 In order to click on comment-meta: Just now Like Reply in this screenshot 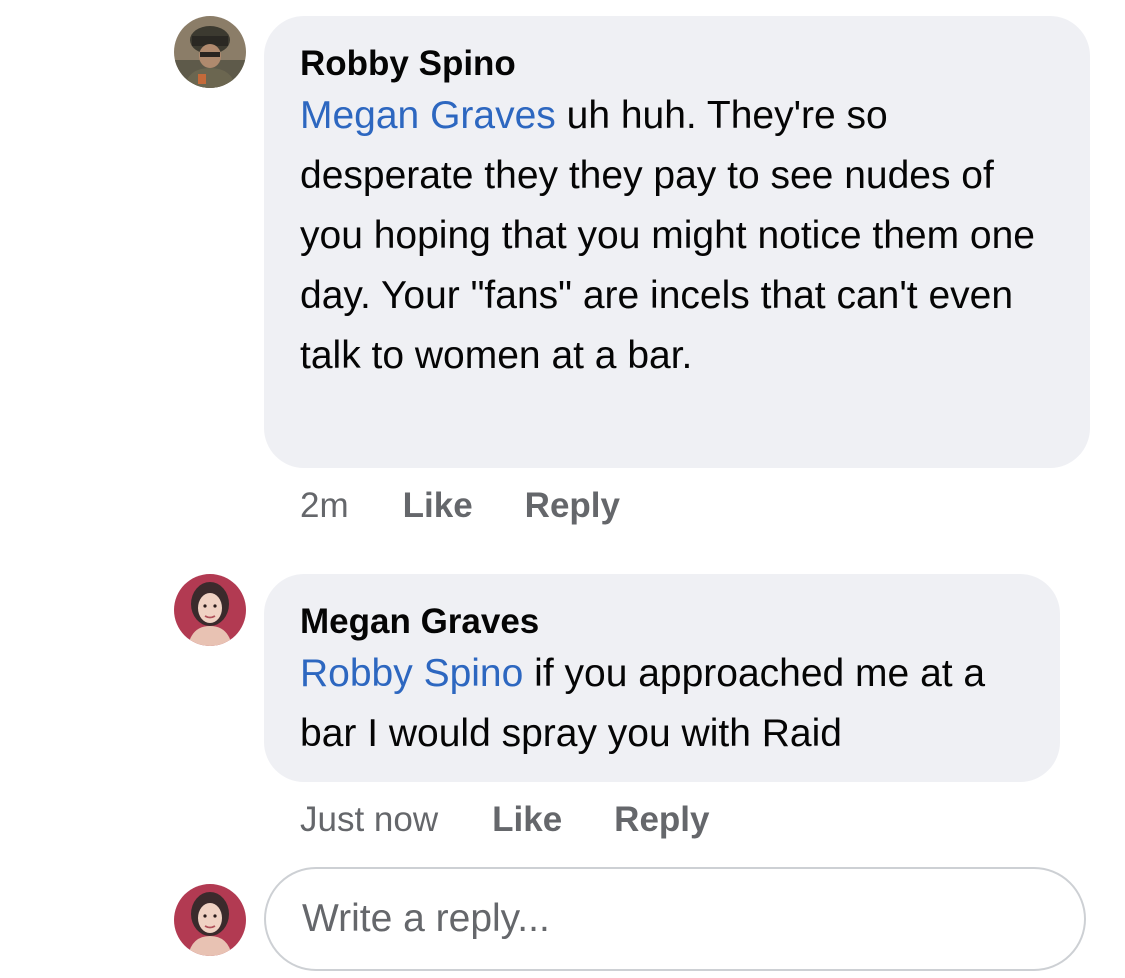, I will do `click(504, 820)`.